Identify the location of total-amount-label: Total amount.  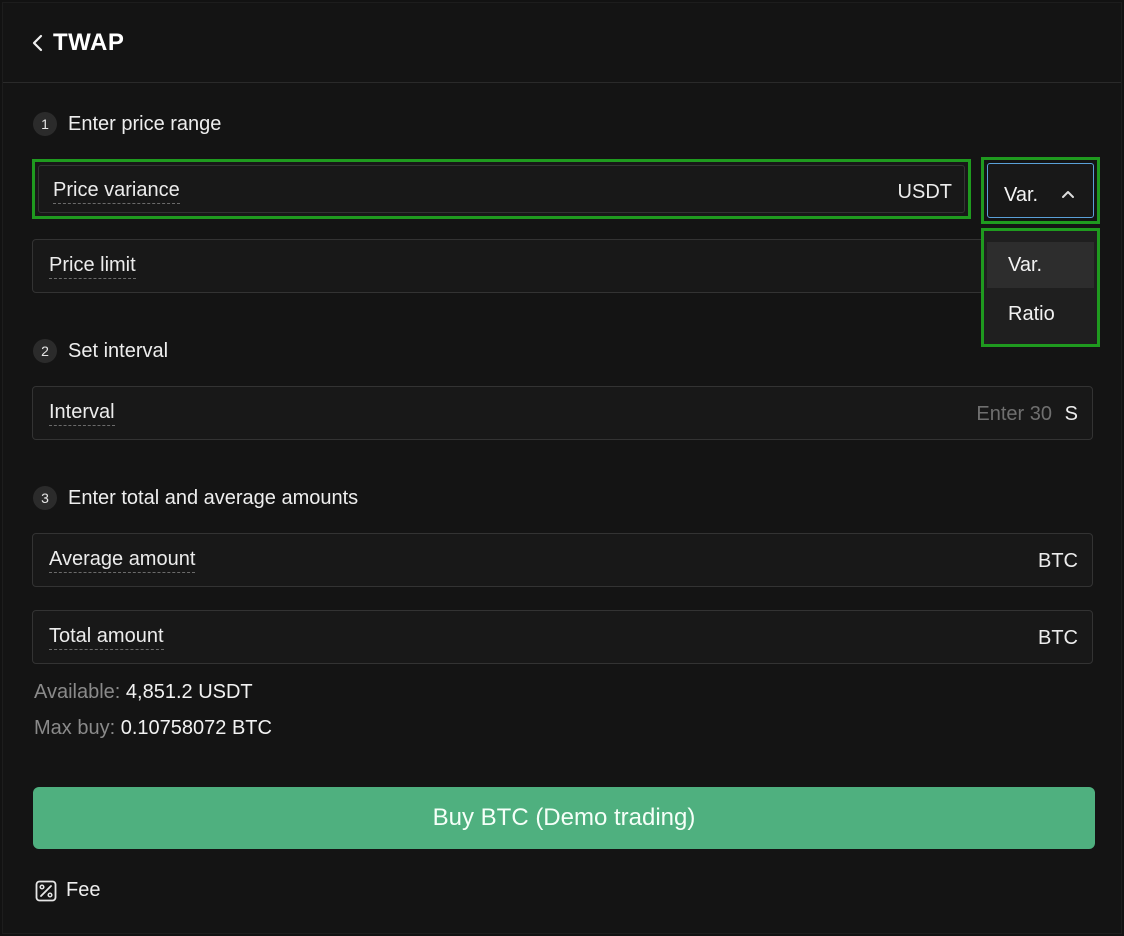
(106, 637).